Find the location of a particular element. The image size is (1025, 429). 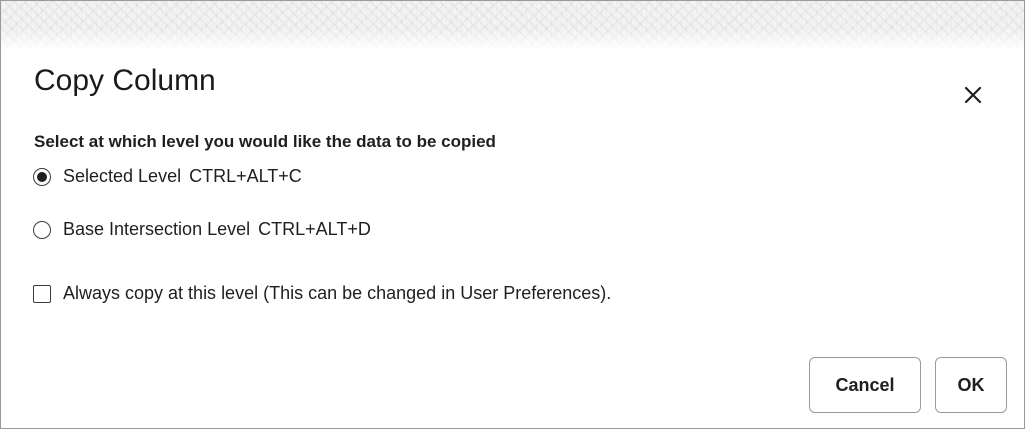

radio-option-selected-level: Selected Level CTRL+ALT+C is located at coordinates (167, 176).